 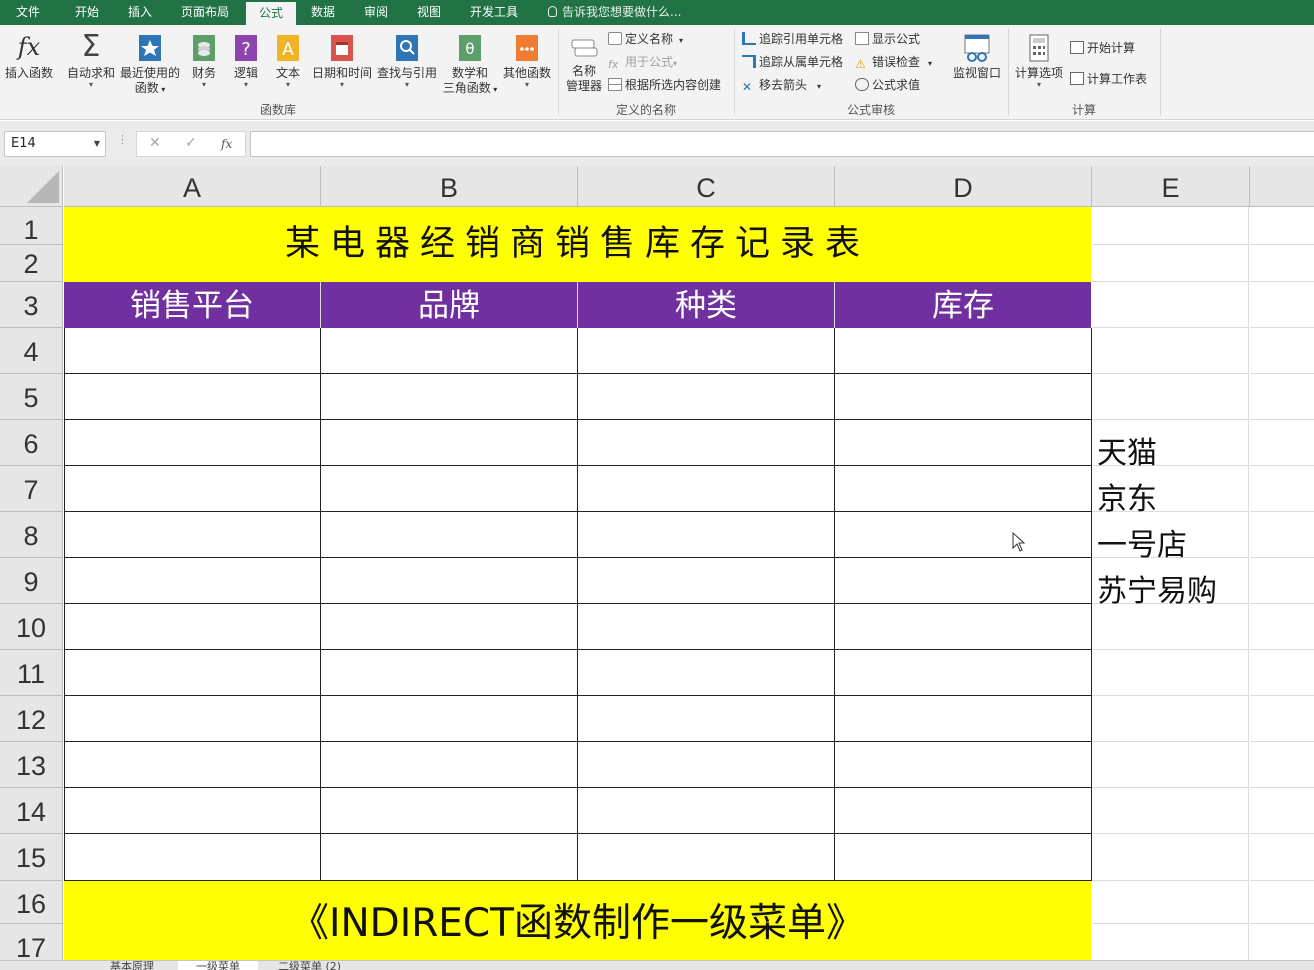 What do you see at coordinates (31, 443) in the screenshot?
I see `row-header: 6` at bounding box center [31, 443].